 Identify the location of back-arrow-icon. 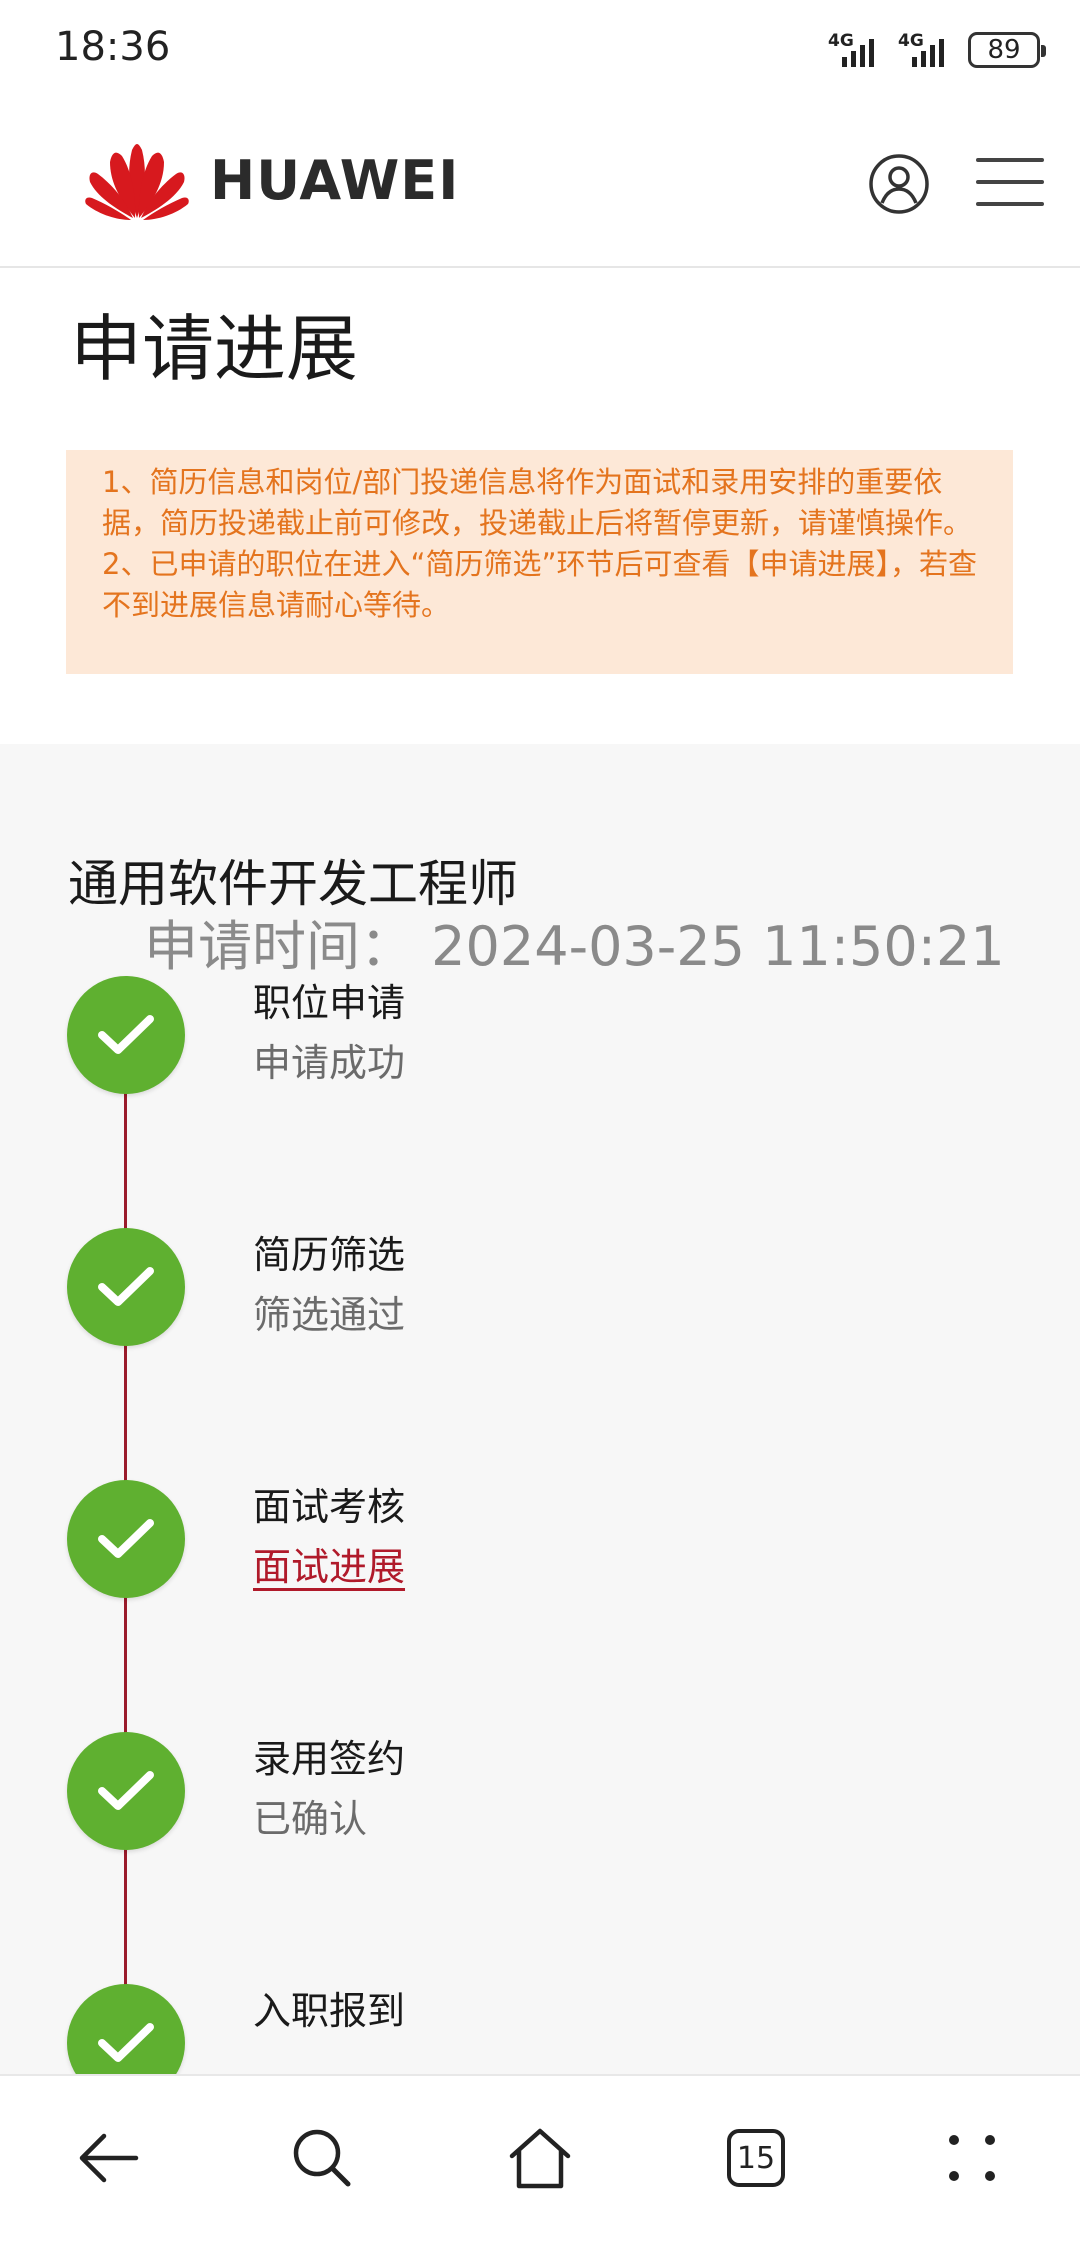
(109, 2158).